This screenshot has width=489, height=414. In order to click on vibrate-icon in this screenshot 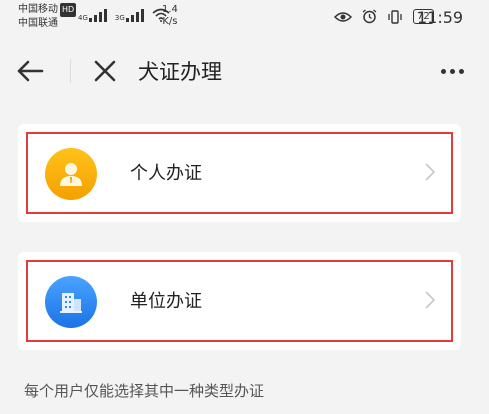, I will do `click(395, 16)`.